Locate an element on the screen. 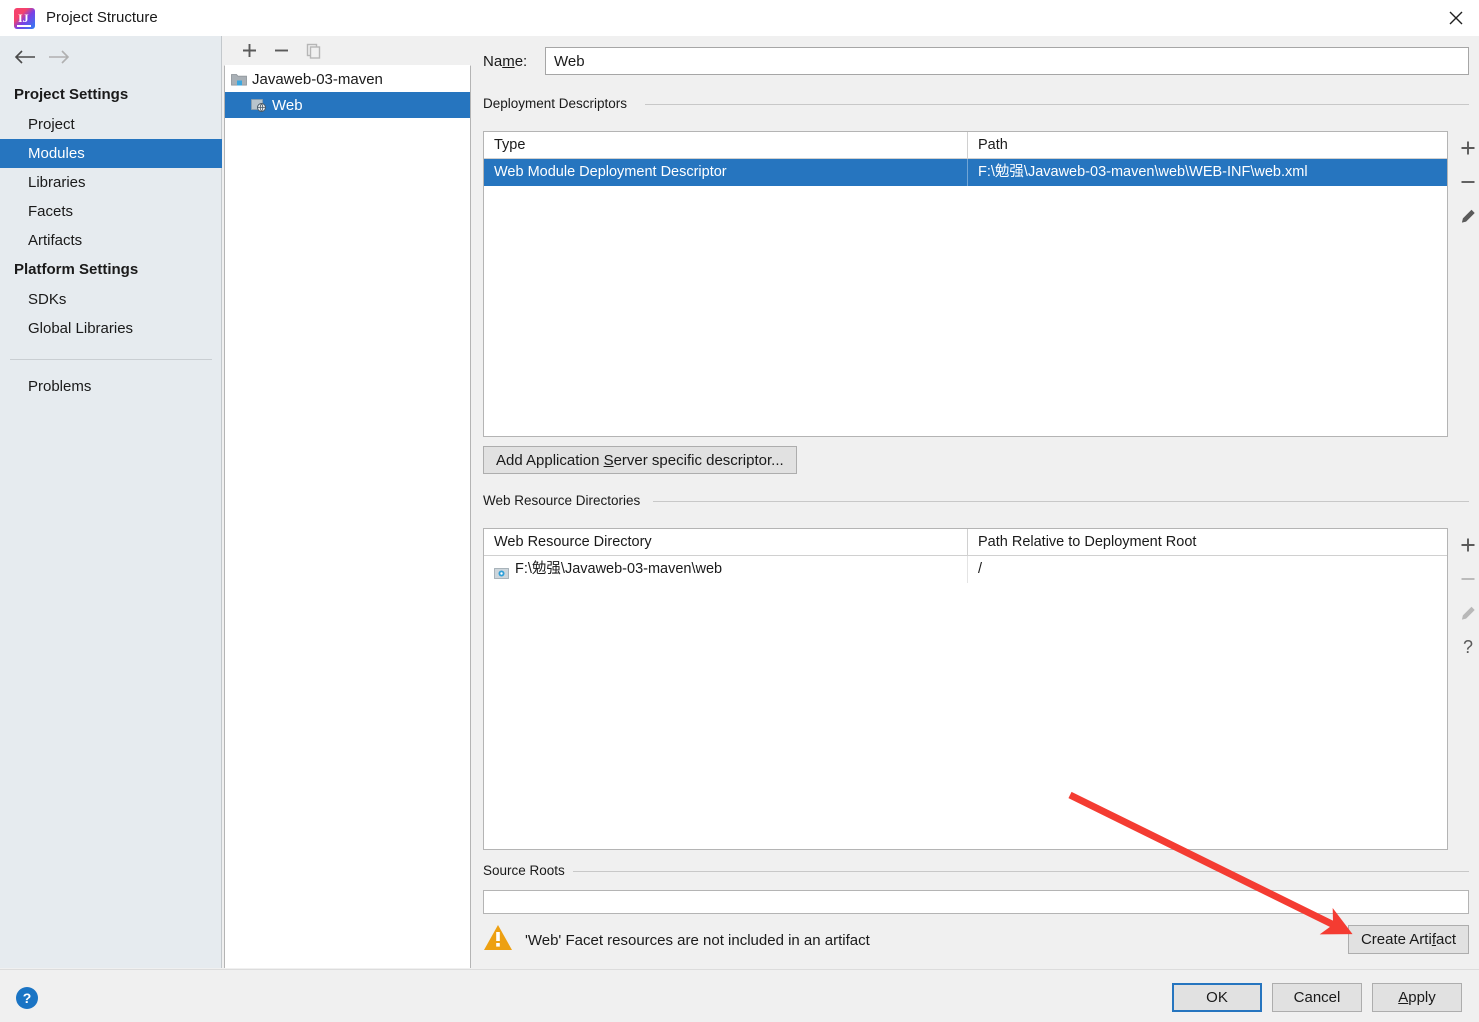  sidebar-group-project-settings: Project Settings is located at coordinates (71, 94).